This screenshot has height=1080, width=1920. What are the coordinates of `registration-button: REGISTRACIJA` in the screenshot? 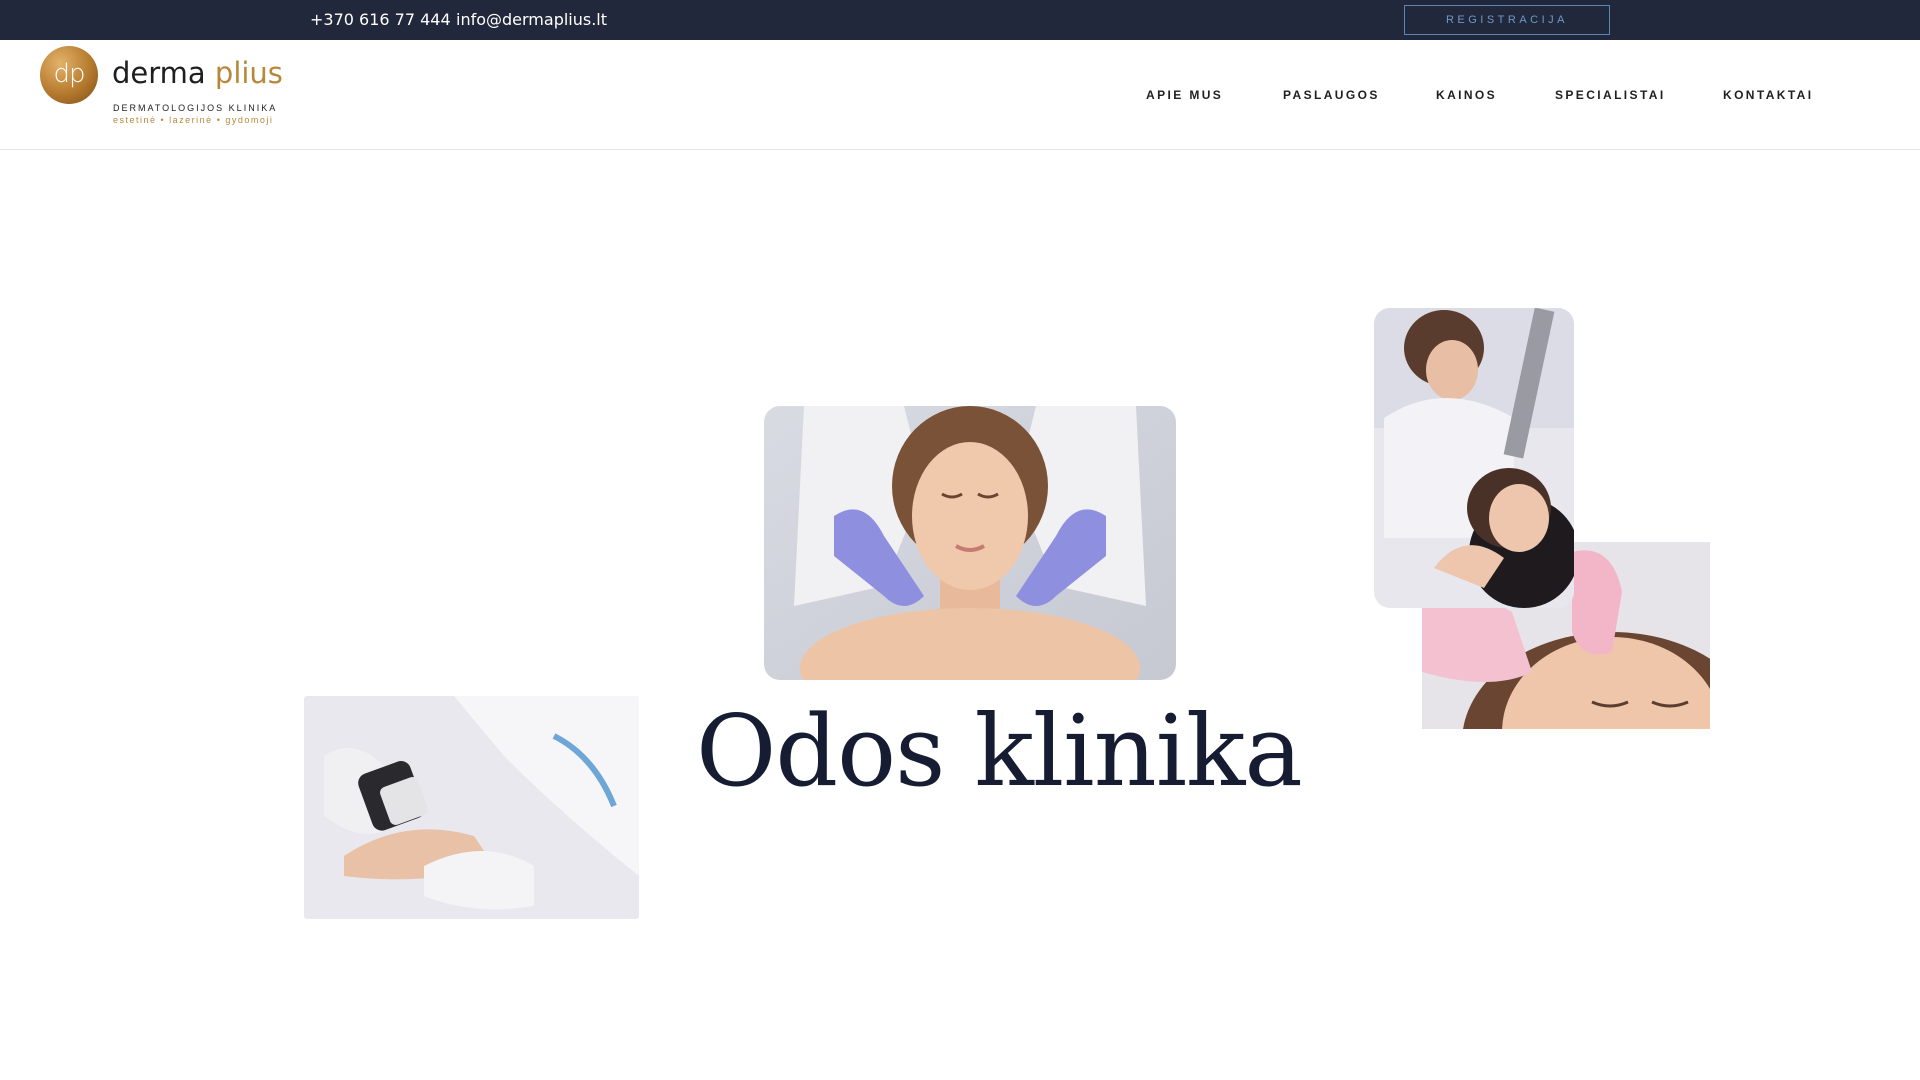 It's located at (1507, 20).